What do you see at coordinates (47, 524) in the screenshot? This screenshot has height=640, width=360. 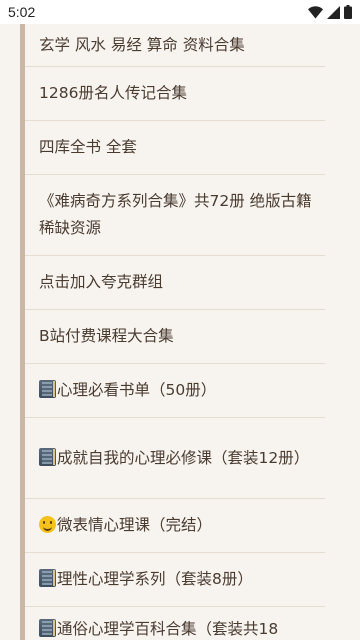 I see `smile-icon` at bounding box center [47, 524].